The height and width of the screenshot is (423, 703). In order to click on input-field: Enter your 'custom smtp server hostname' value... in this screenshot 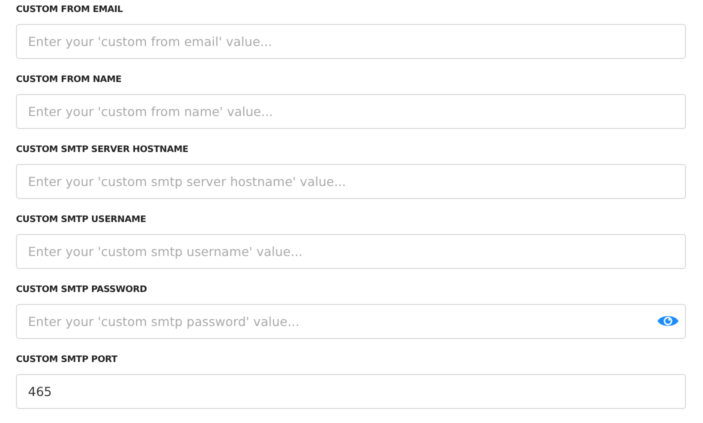, I will do `click(351, 181)`.